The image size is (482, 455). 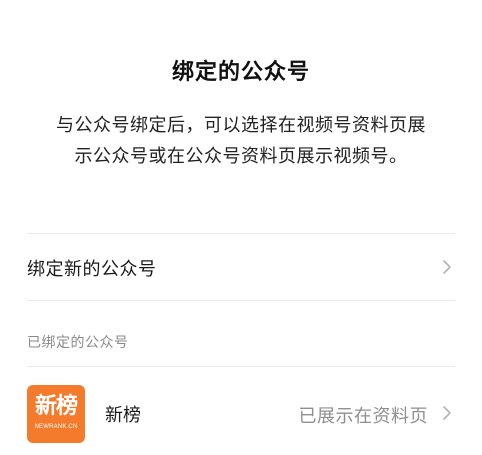 I want to click on account-logo-subtext: NEWRANK.CN, so click(x=56, y=427).